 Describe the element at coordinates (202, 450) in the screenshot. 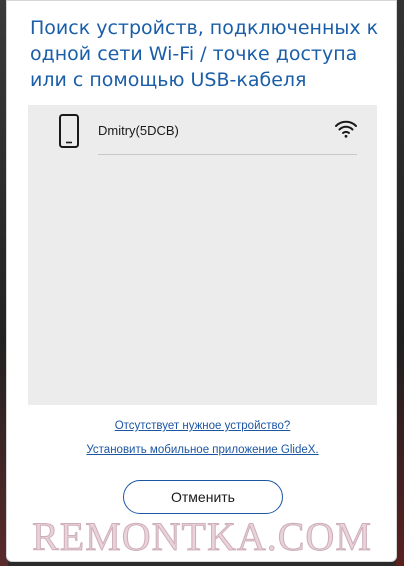

I see `install-app-link: Установить мобильное приложение GlideX.` at that location.